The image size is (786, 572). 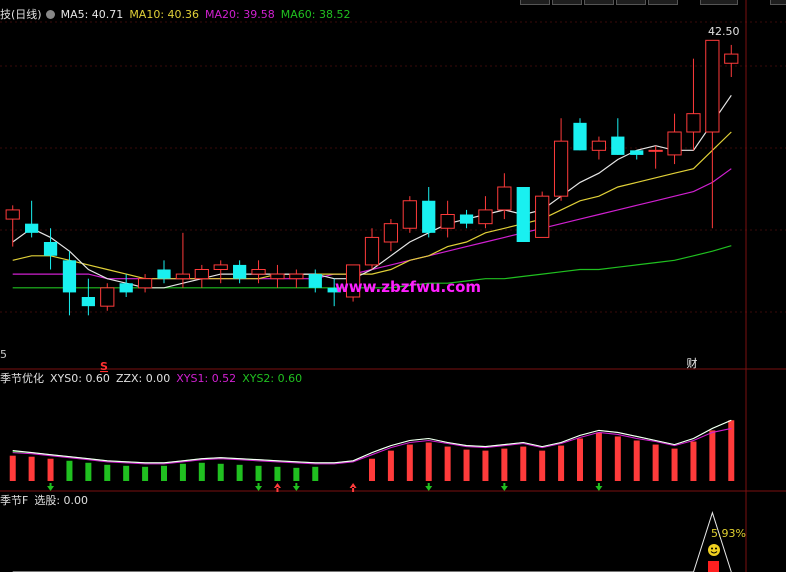 What do you see at coordinates (80, 378) in the screenshot?
I see `xys0-label: XYS0: 0.60` at bounding box center [80, 378].